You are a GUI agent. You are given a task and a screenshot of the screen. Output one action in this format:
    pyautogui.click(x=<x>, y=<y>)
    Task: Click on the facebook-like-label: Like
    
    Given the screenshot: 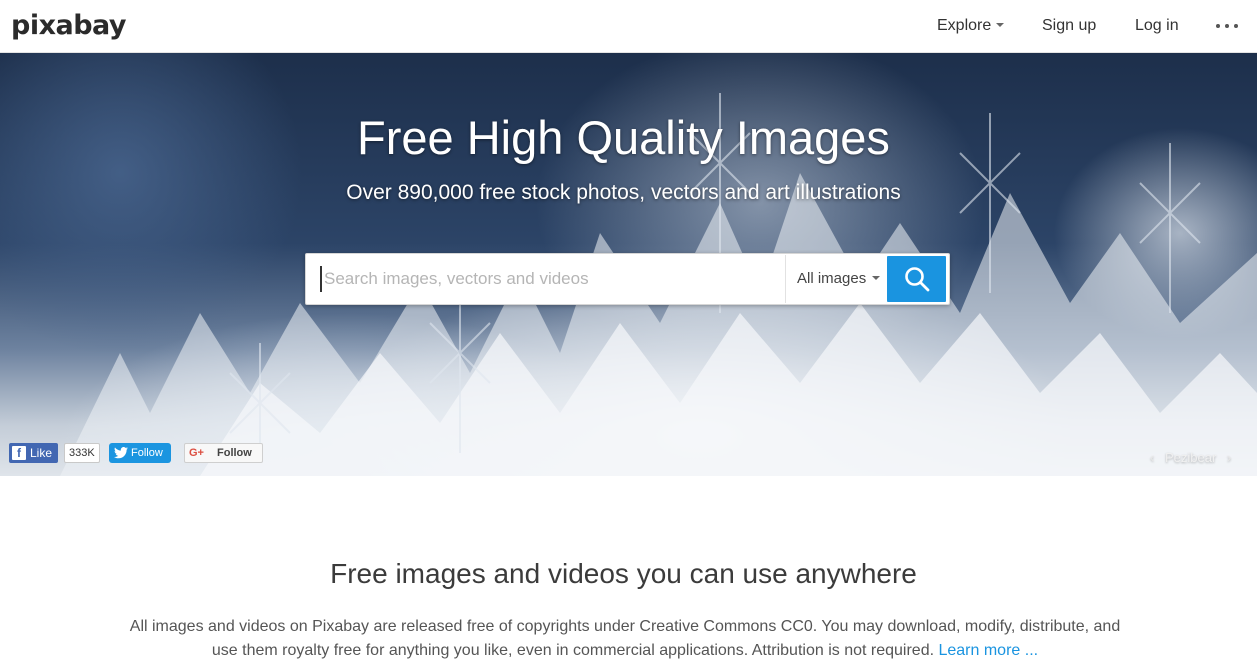 What is the action you would take?
    pyautogui.click(x=41, y=453)
    